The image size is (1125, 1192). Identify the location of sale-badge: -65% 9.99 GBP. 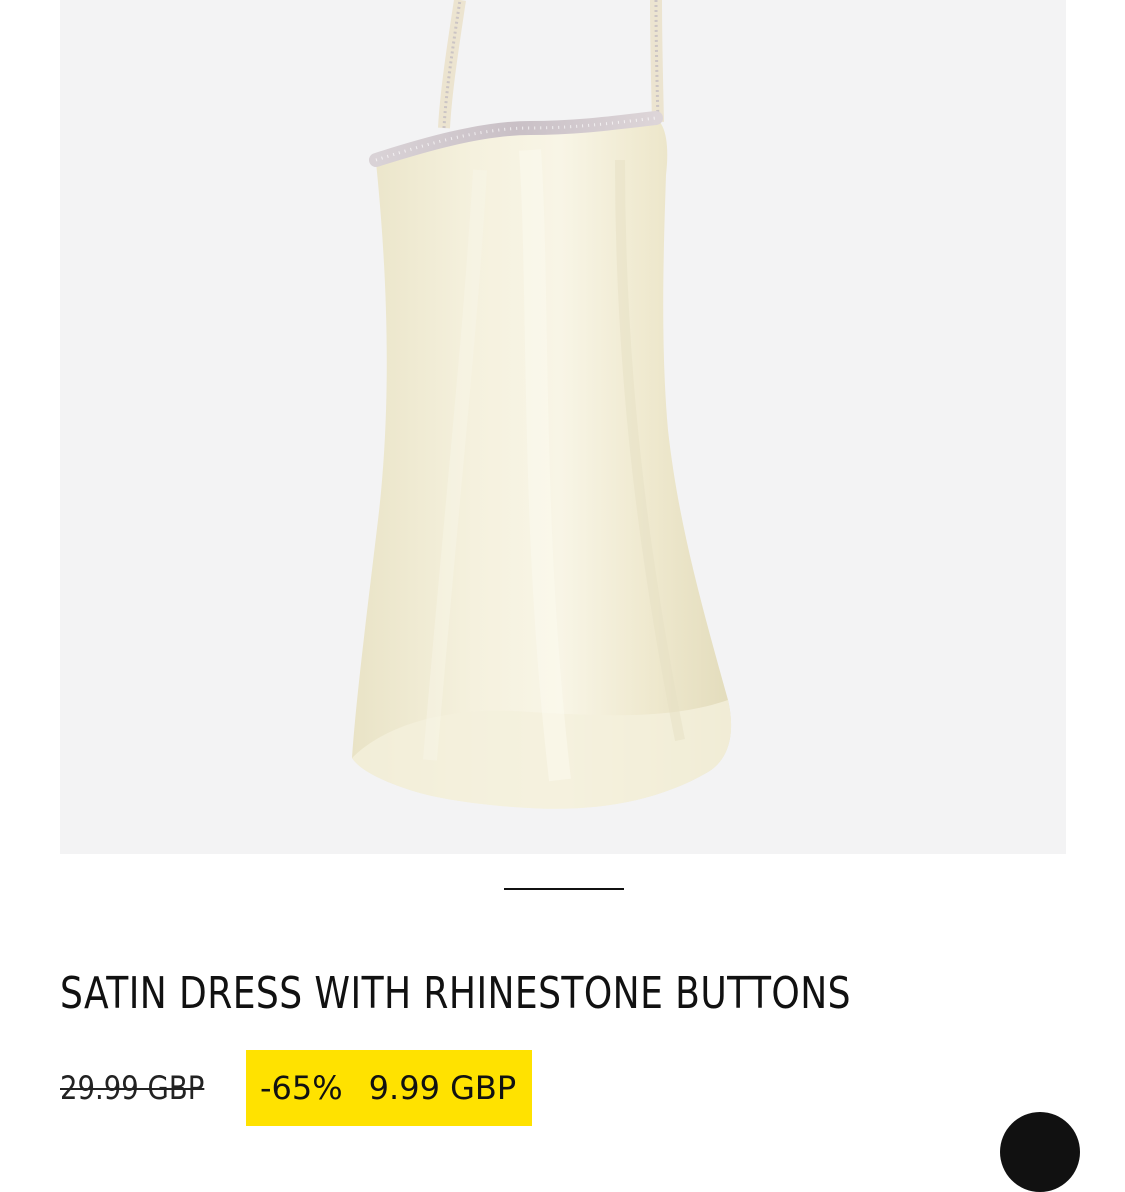
(389, 1088).